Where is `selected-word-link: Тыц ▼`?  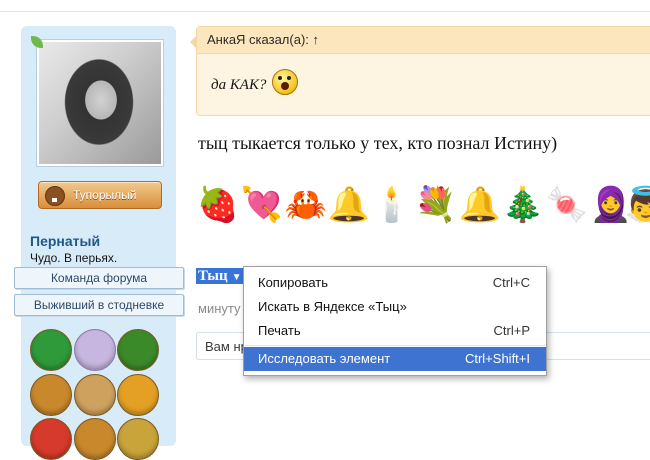 selected-word-link: Тыц ▼ is located at coordinates (220, 276).